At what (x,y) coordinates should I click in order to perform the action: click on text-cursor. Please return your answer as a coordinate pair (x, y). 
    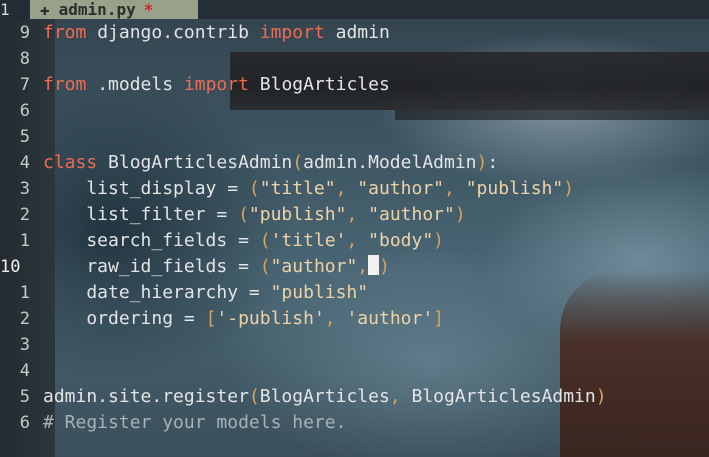
    Looking at the image, I should click on (374, 265).